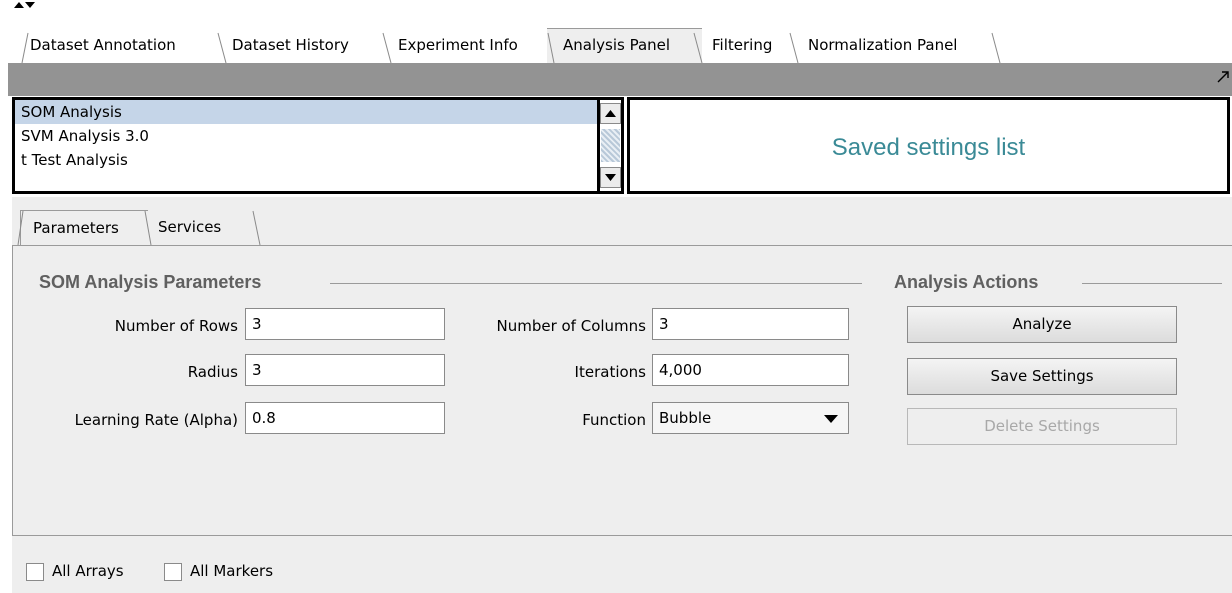  Describe the element at coordinates (150, 282) in the screenshot. I see `parameters-group-title: SOM Analysis Parameters` at that location.